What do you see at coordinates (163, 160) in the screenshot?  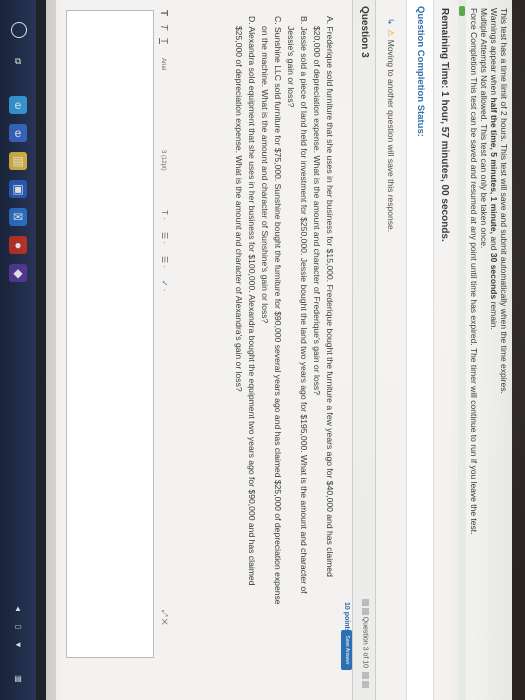 I see `font-size-select: 3 (12pt)` at bounding box center [163, 160].